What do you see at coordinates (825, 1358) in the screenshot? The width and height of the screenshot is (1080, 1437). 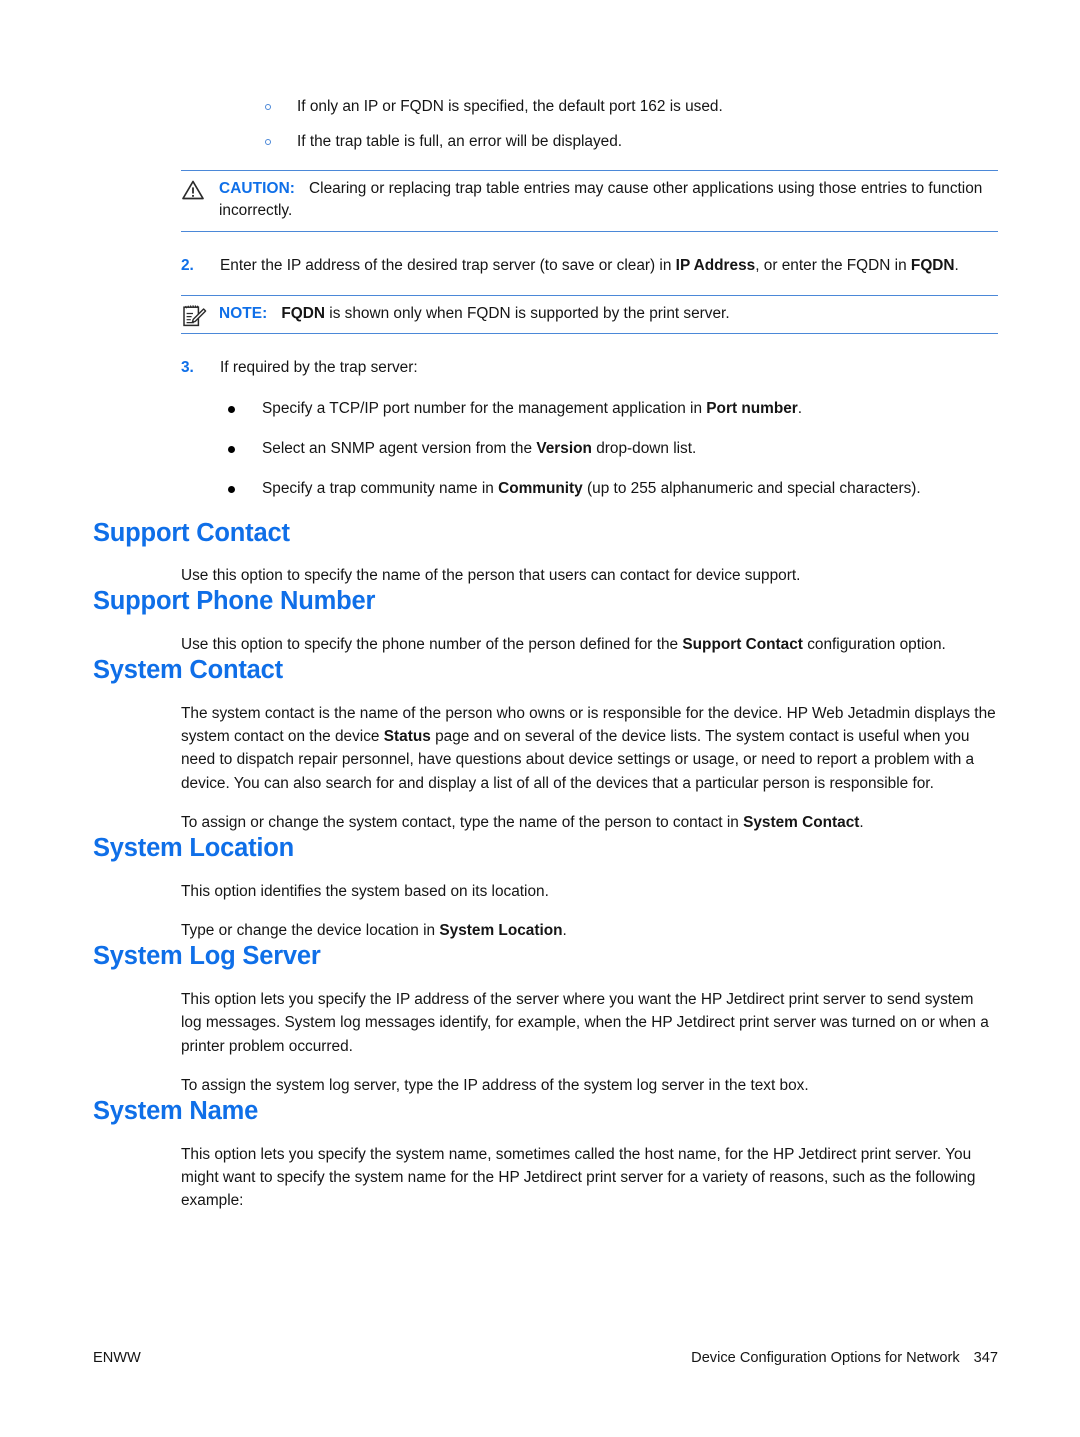 I see `footer-chapter-title: Device Configuration Options for Network` at bounding box center [825, 1358].